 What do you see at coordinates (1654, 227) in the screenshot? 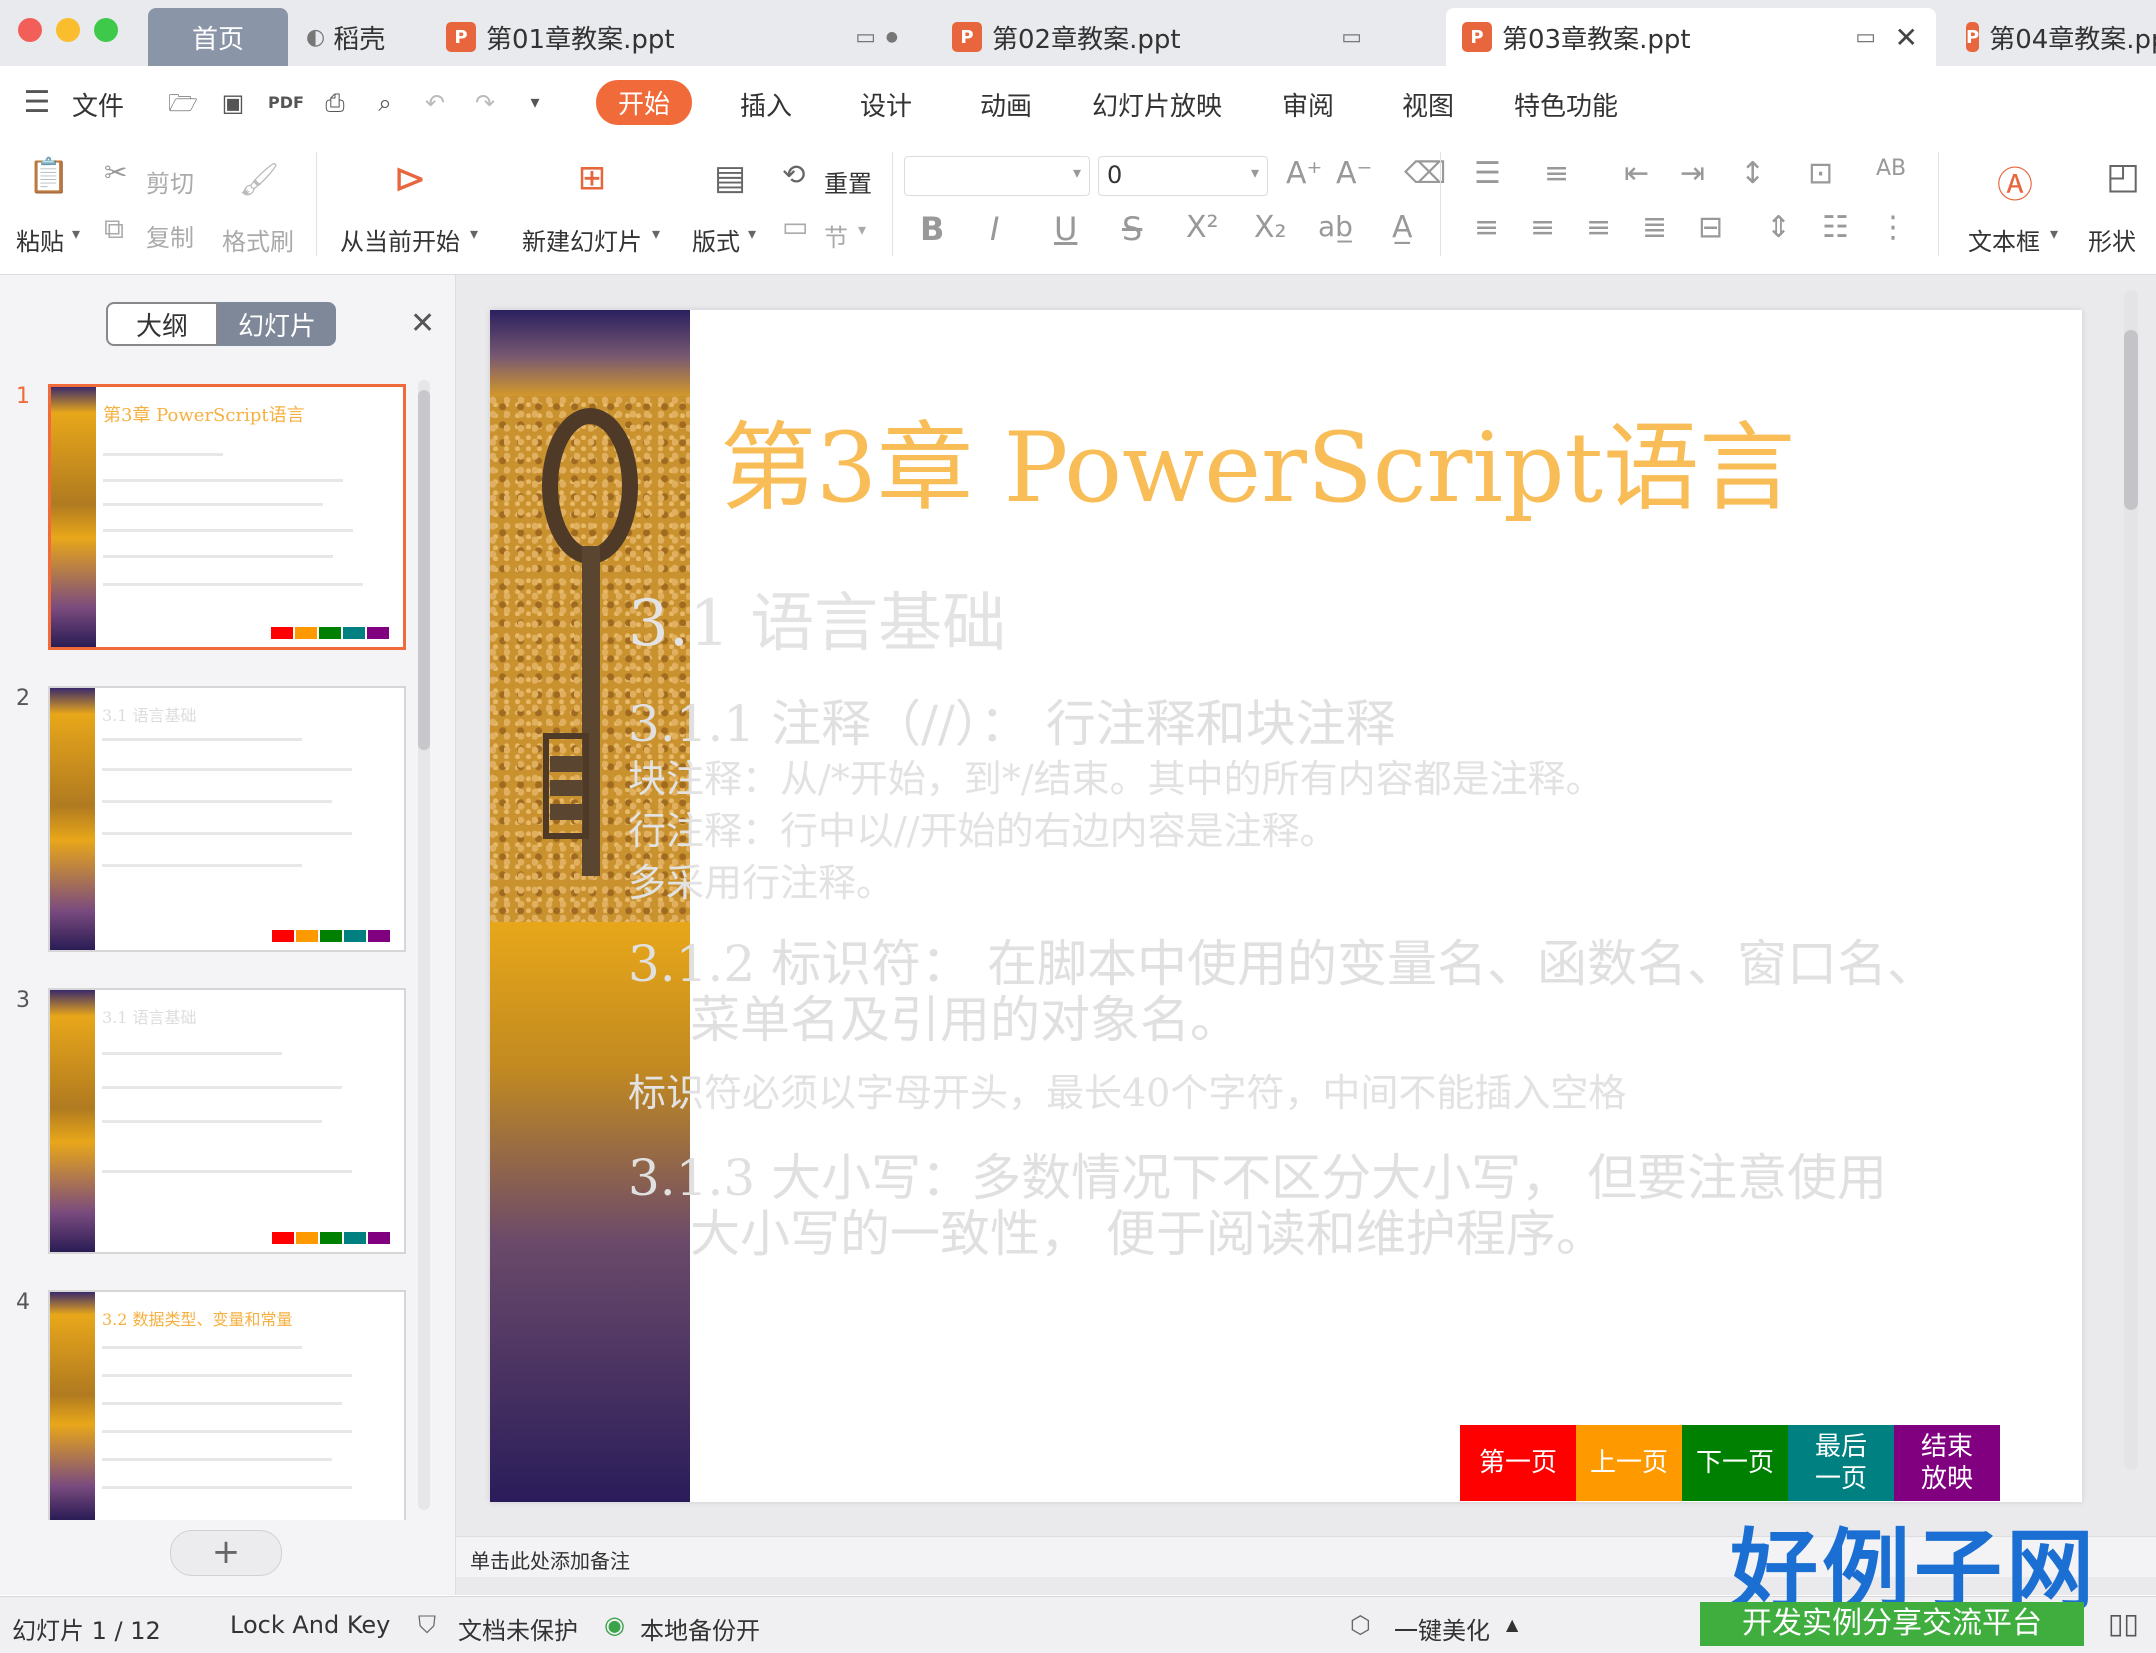
I see `justify-icon: ≣` at bounding box center [1654, 227].